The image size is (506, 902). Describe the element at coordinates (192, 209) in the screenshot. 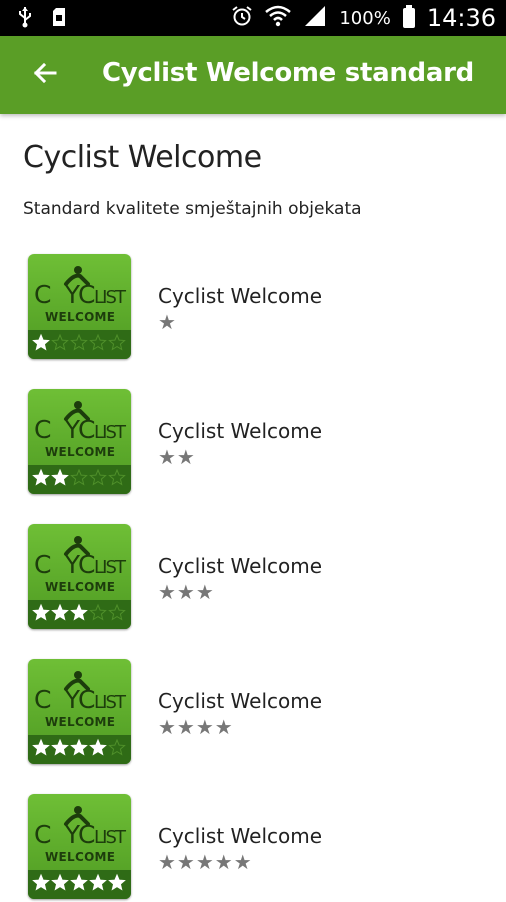

I see `page-subtitle: Standard kvalitete smještajnih objekata` at that location.